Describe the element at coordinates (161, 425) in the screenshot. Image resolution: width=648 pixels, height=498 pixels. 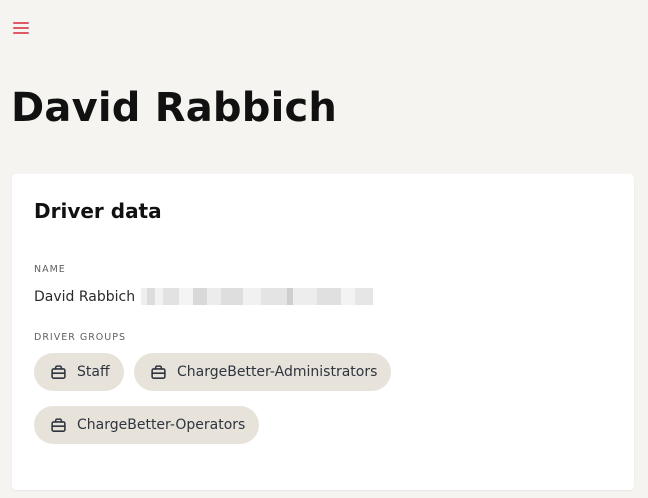
I see `chip-label: ChargeBetter-Operators` at that location.